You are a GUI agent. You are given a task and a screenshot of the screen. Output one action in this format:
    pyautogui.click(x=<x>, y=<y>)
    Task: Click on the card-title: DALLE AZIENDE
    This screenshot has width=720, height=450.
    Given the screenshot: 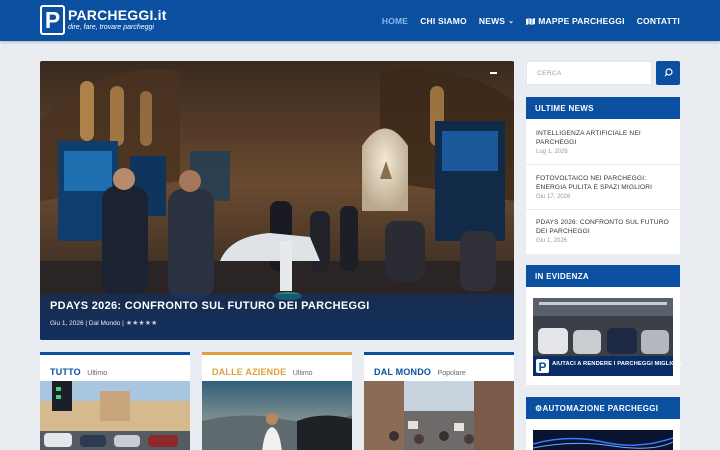 What is the action you would take?
    pyautogui.click(x=249, y=372)
    